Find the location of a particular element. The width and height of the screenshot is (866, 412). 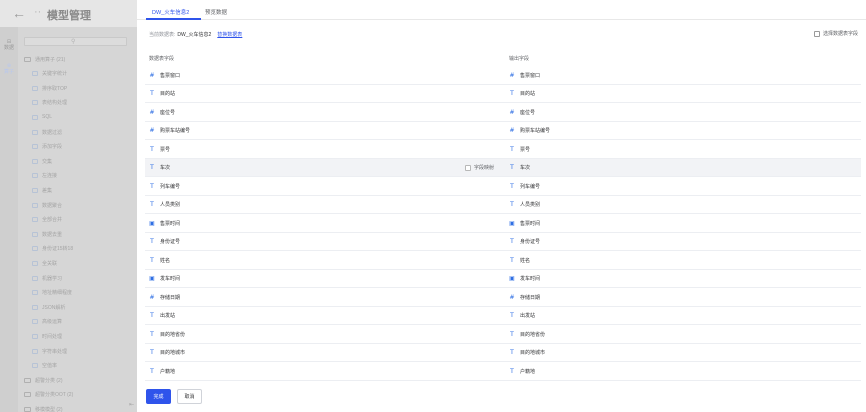

output-field-name: 座位号 is located at coordinates (528, 112).